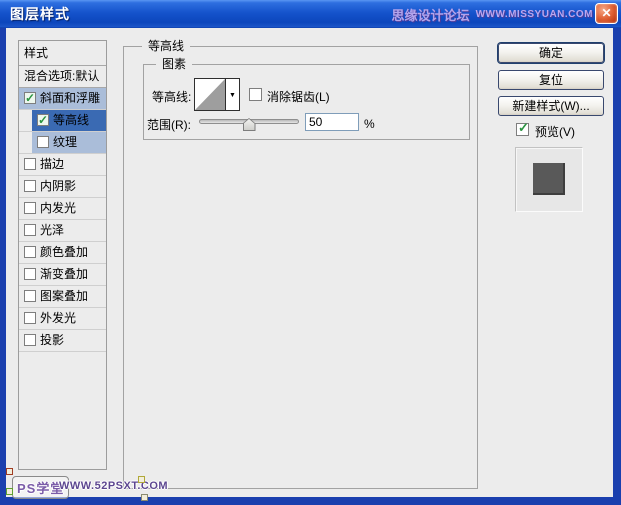 The width and height of the screenshot is (621, 505). Describe the element at coordinates (36, 53) in the screenshot. I see `styles-header-label: 样式` at that location.